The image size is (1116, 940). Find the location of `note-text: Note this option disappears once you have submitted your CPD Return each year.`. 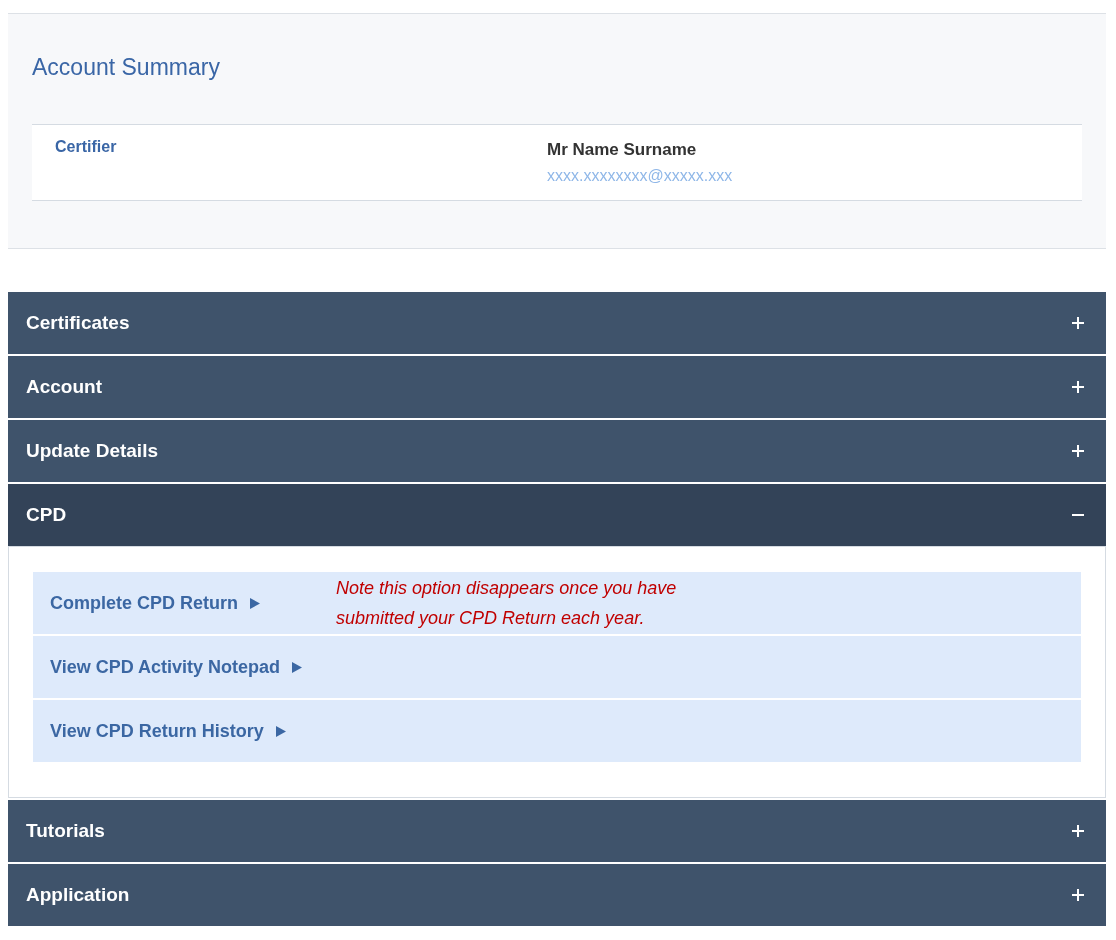

note-text: Note this option disappears once you have submitted your CPD Return each year. is located at coordinates (507, 603).